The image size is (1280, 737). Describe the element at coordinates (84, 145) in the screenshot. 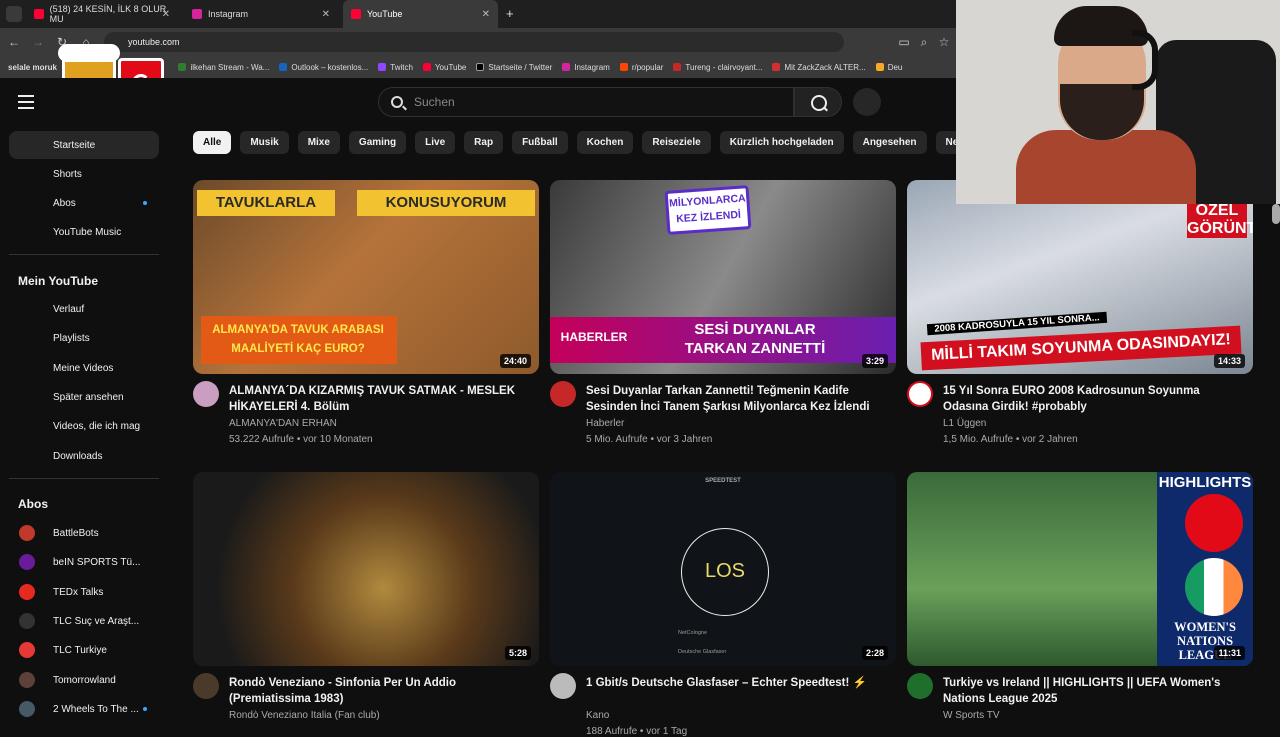

I see `sidebar-item-home: Startseite` at that location.